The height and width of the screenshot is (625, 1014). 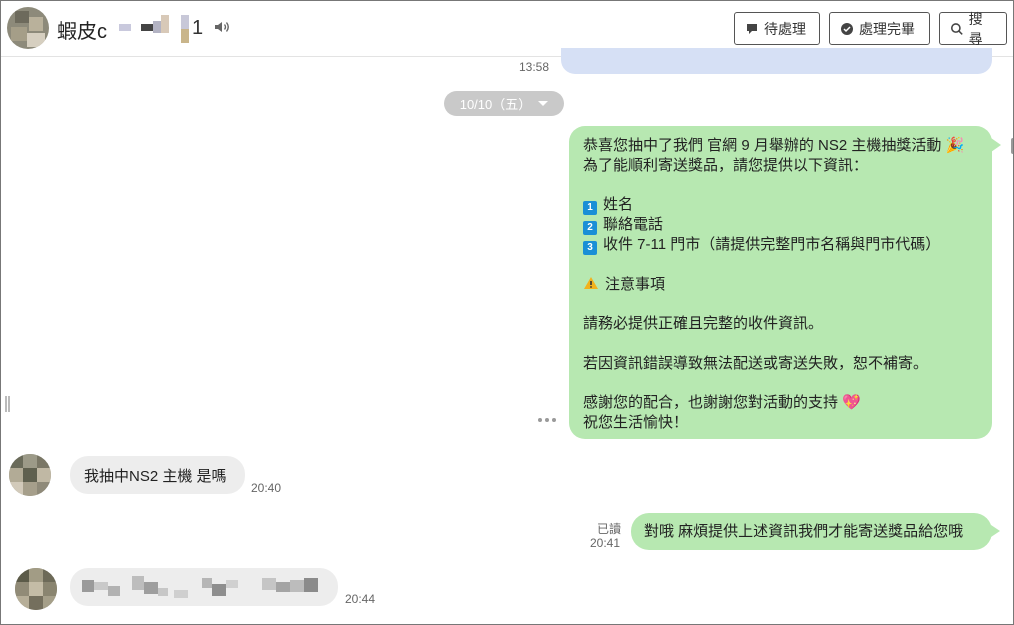 I want to click on previous-message-time: 13:58, so click(x=534, y=67).